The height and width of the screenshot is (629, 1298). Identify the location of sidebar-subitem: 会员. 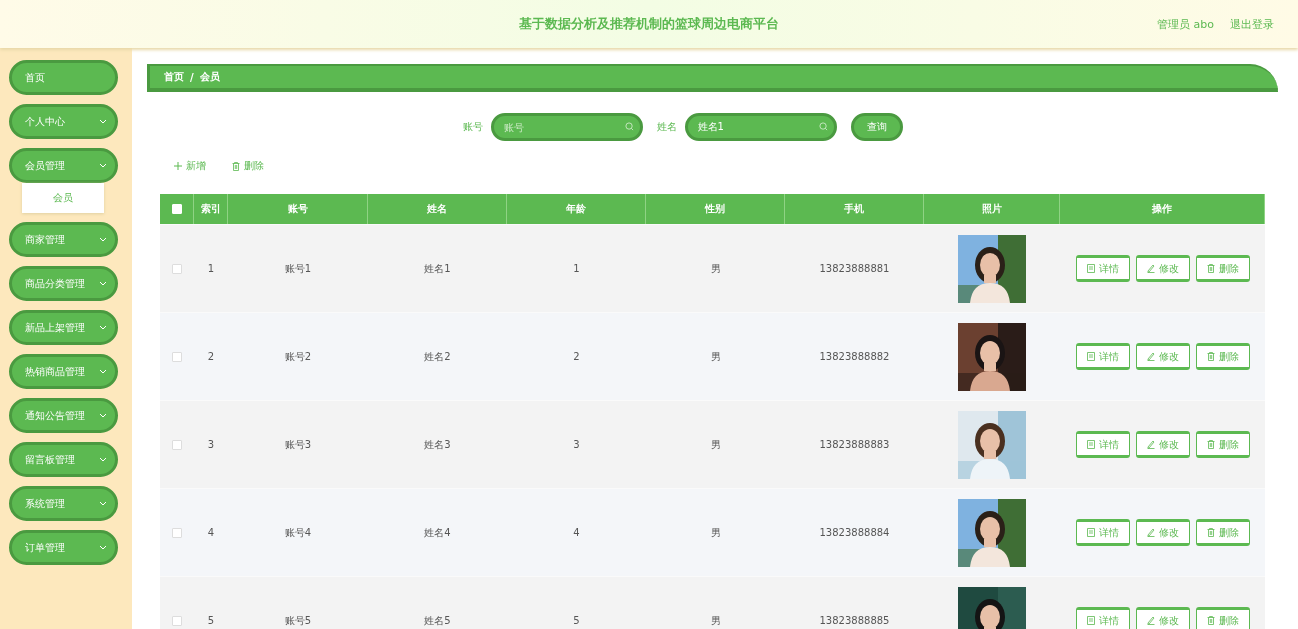
(63, 198).